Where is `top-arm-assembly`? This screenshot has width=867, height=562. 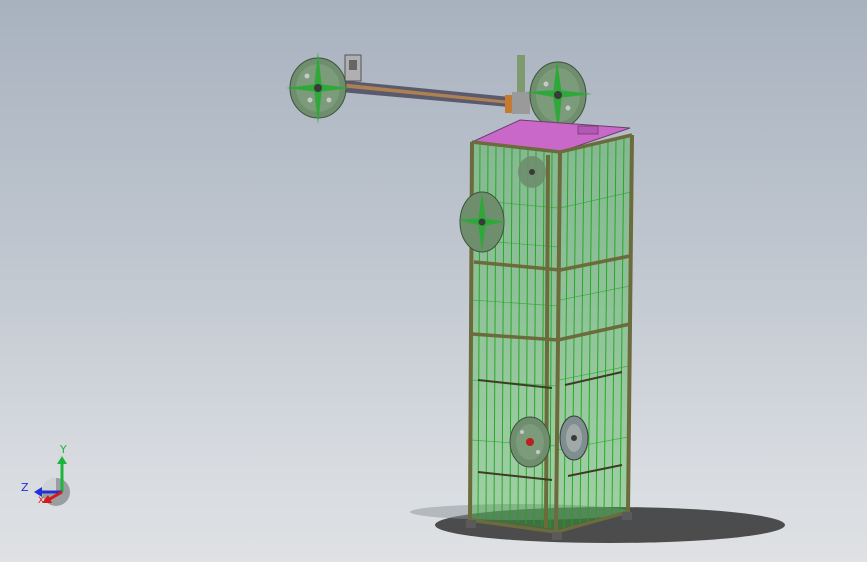
top-arm-assembly is located at coordinates (439, 92).